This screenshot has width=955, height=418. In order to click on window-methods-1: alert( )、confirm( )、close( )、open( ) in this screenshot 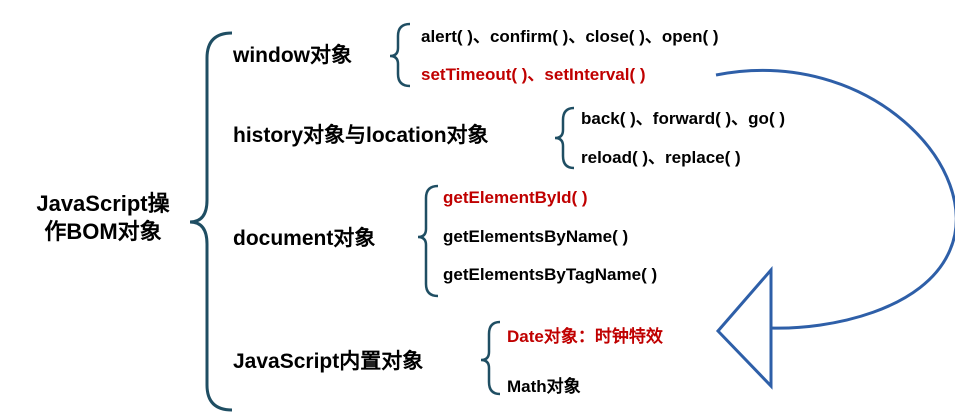, I will do `click(570, 36)`.